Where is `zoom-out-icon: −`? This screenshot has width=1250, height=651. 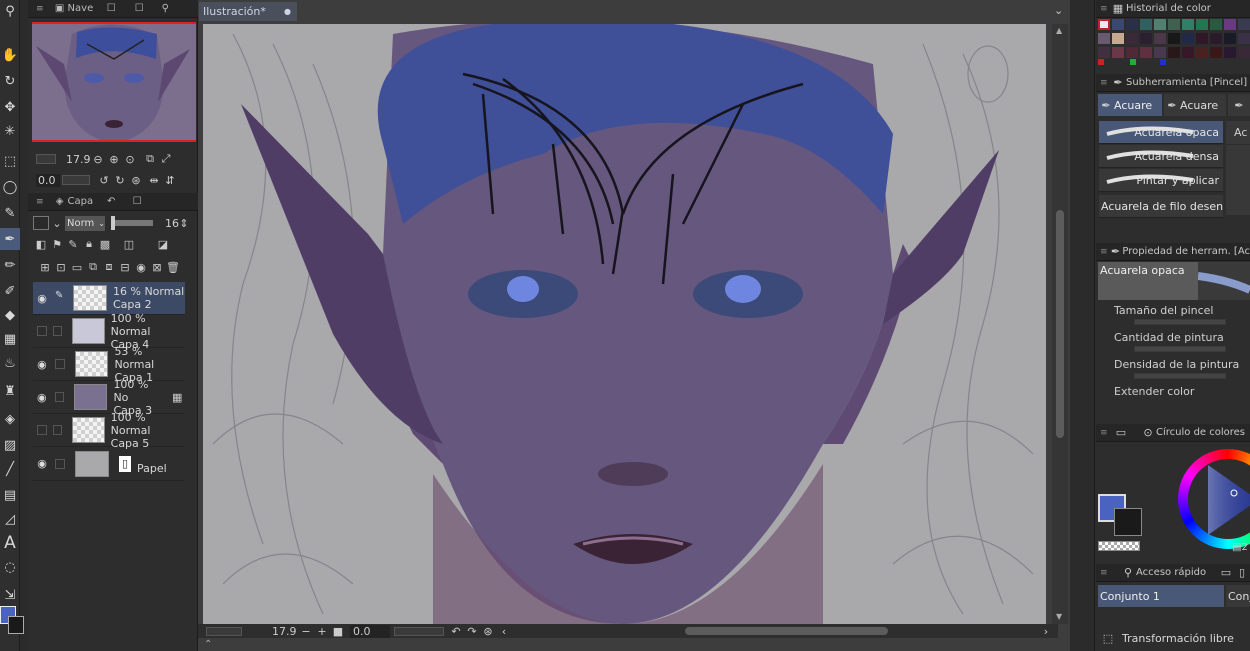 zoom-out-icon: − is located at coordinates (306, 631).